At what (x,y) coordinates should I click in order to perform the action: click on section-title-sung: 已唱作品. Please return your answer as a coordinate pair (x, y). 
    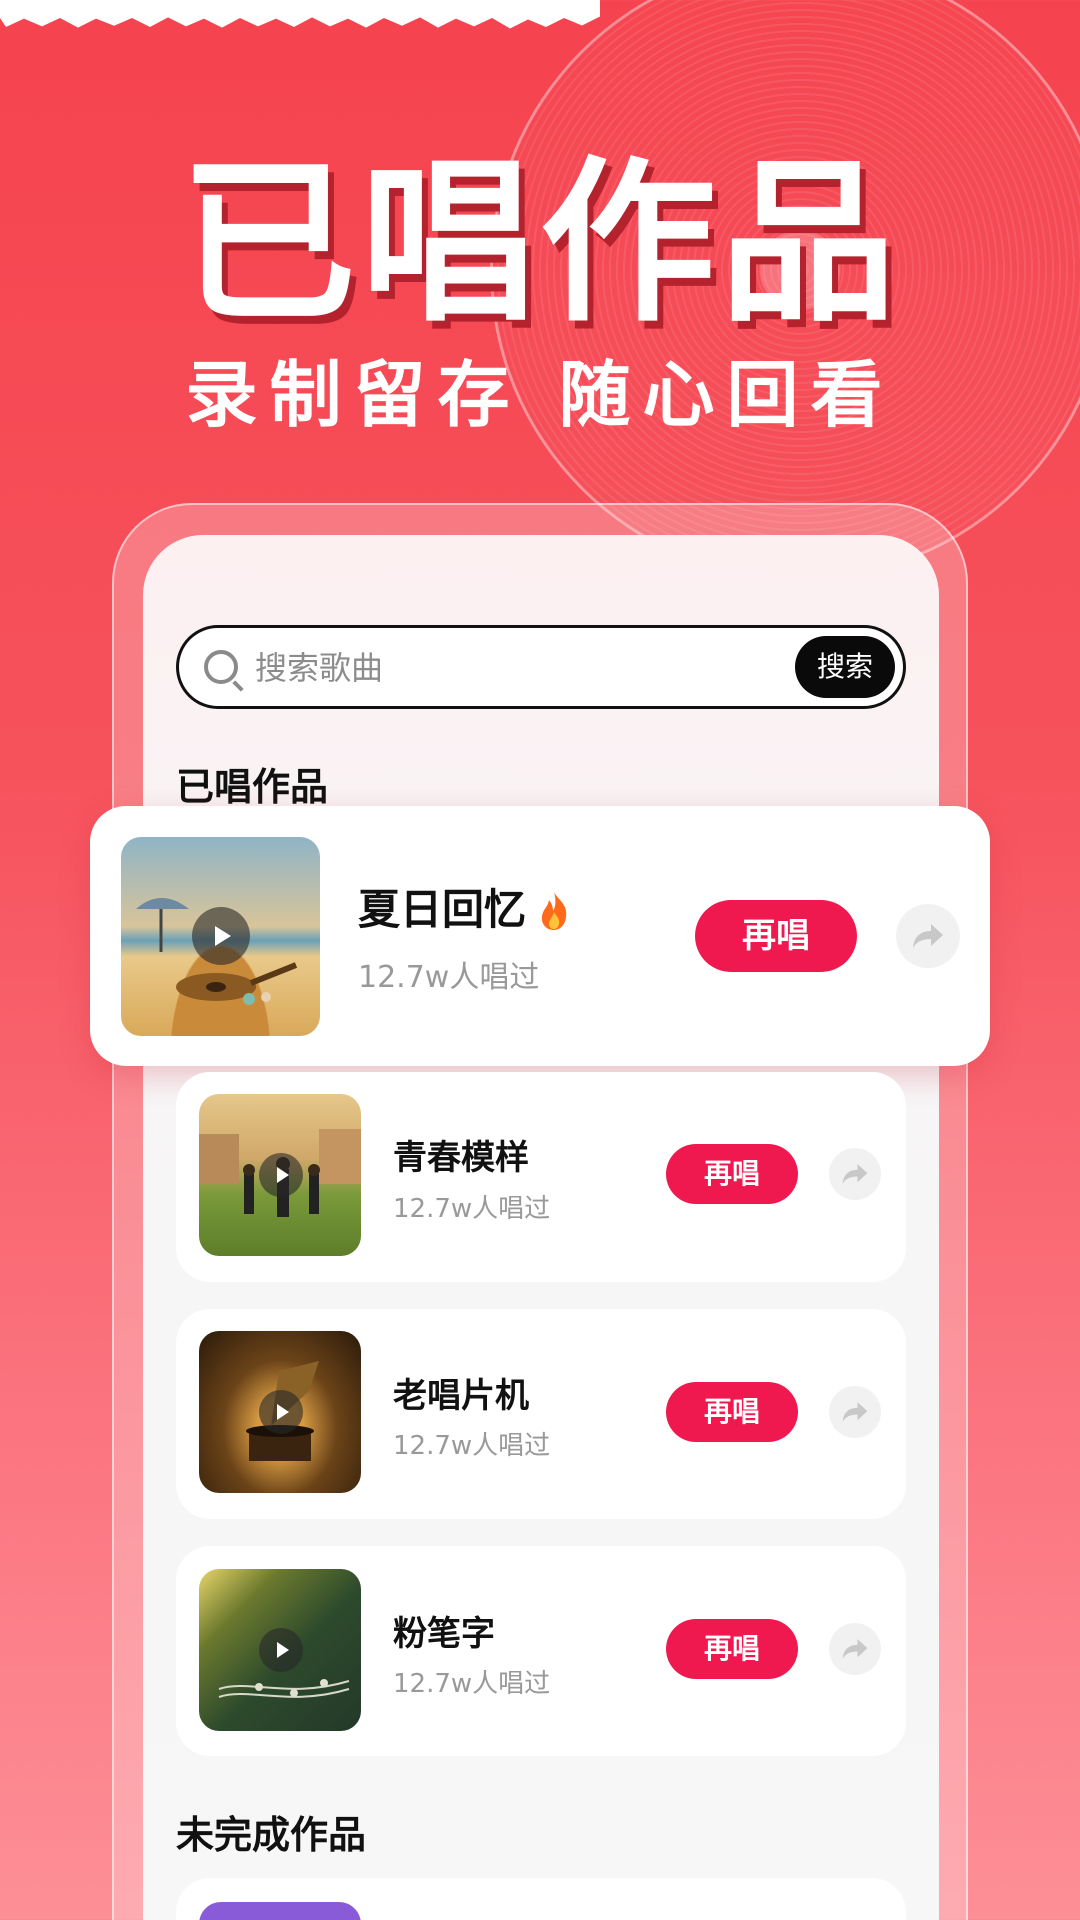
    Looking at the image, I should click on (252, 787).